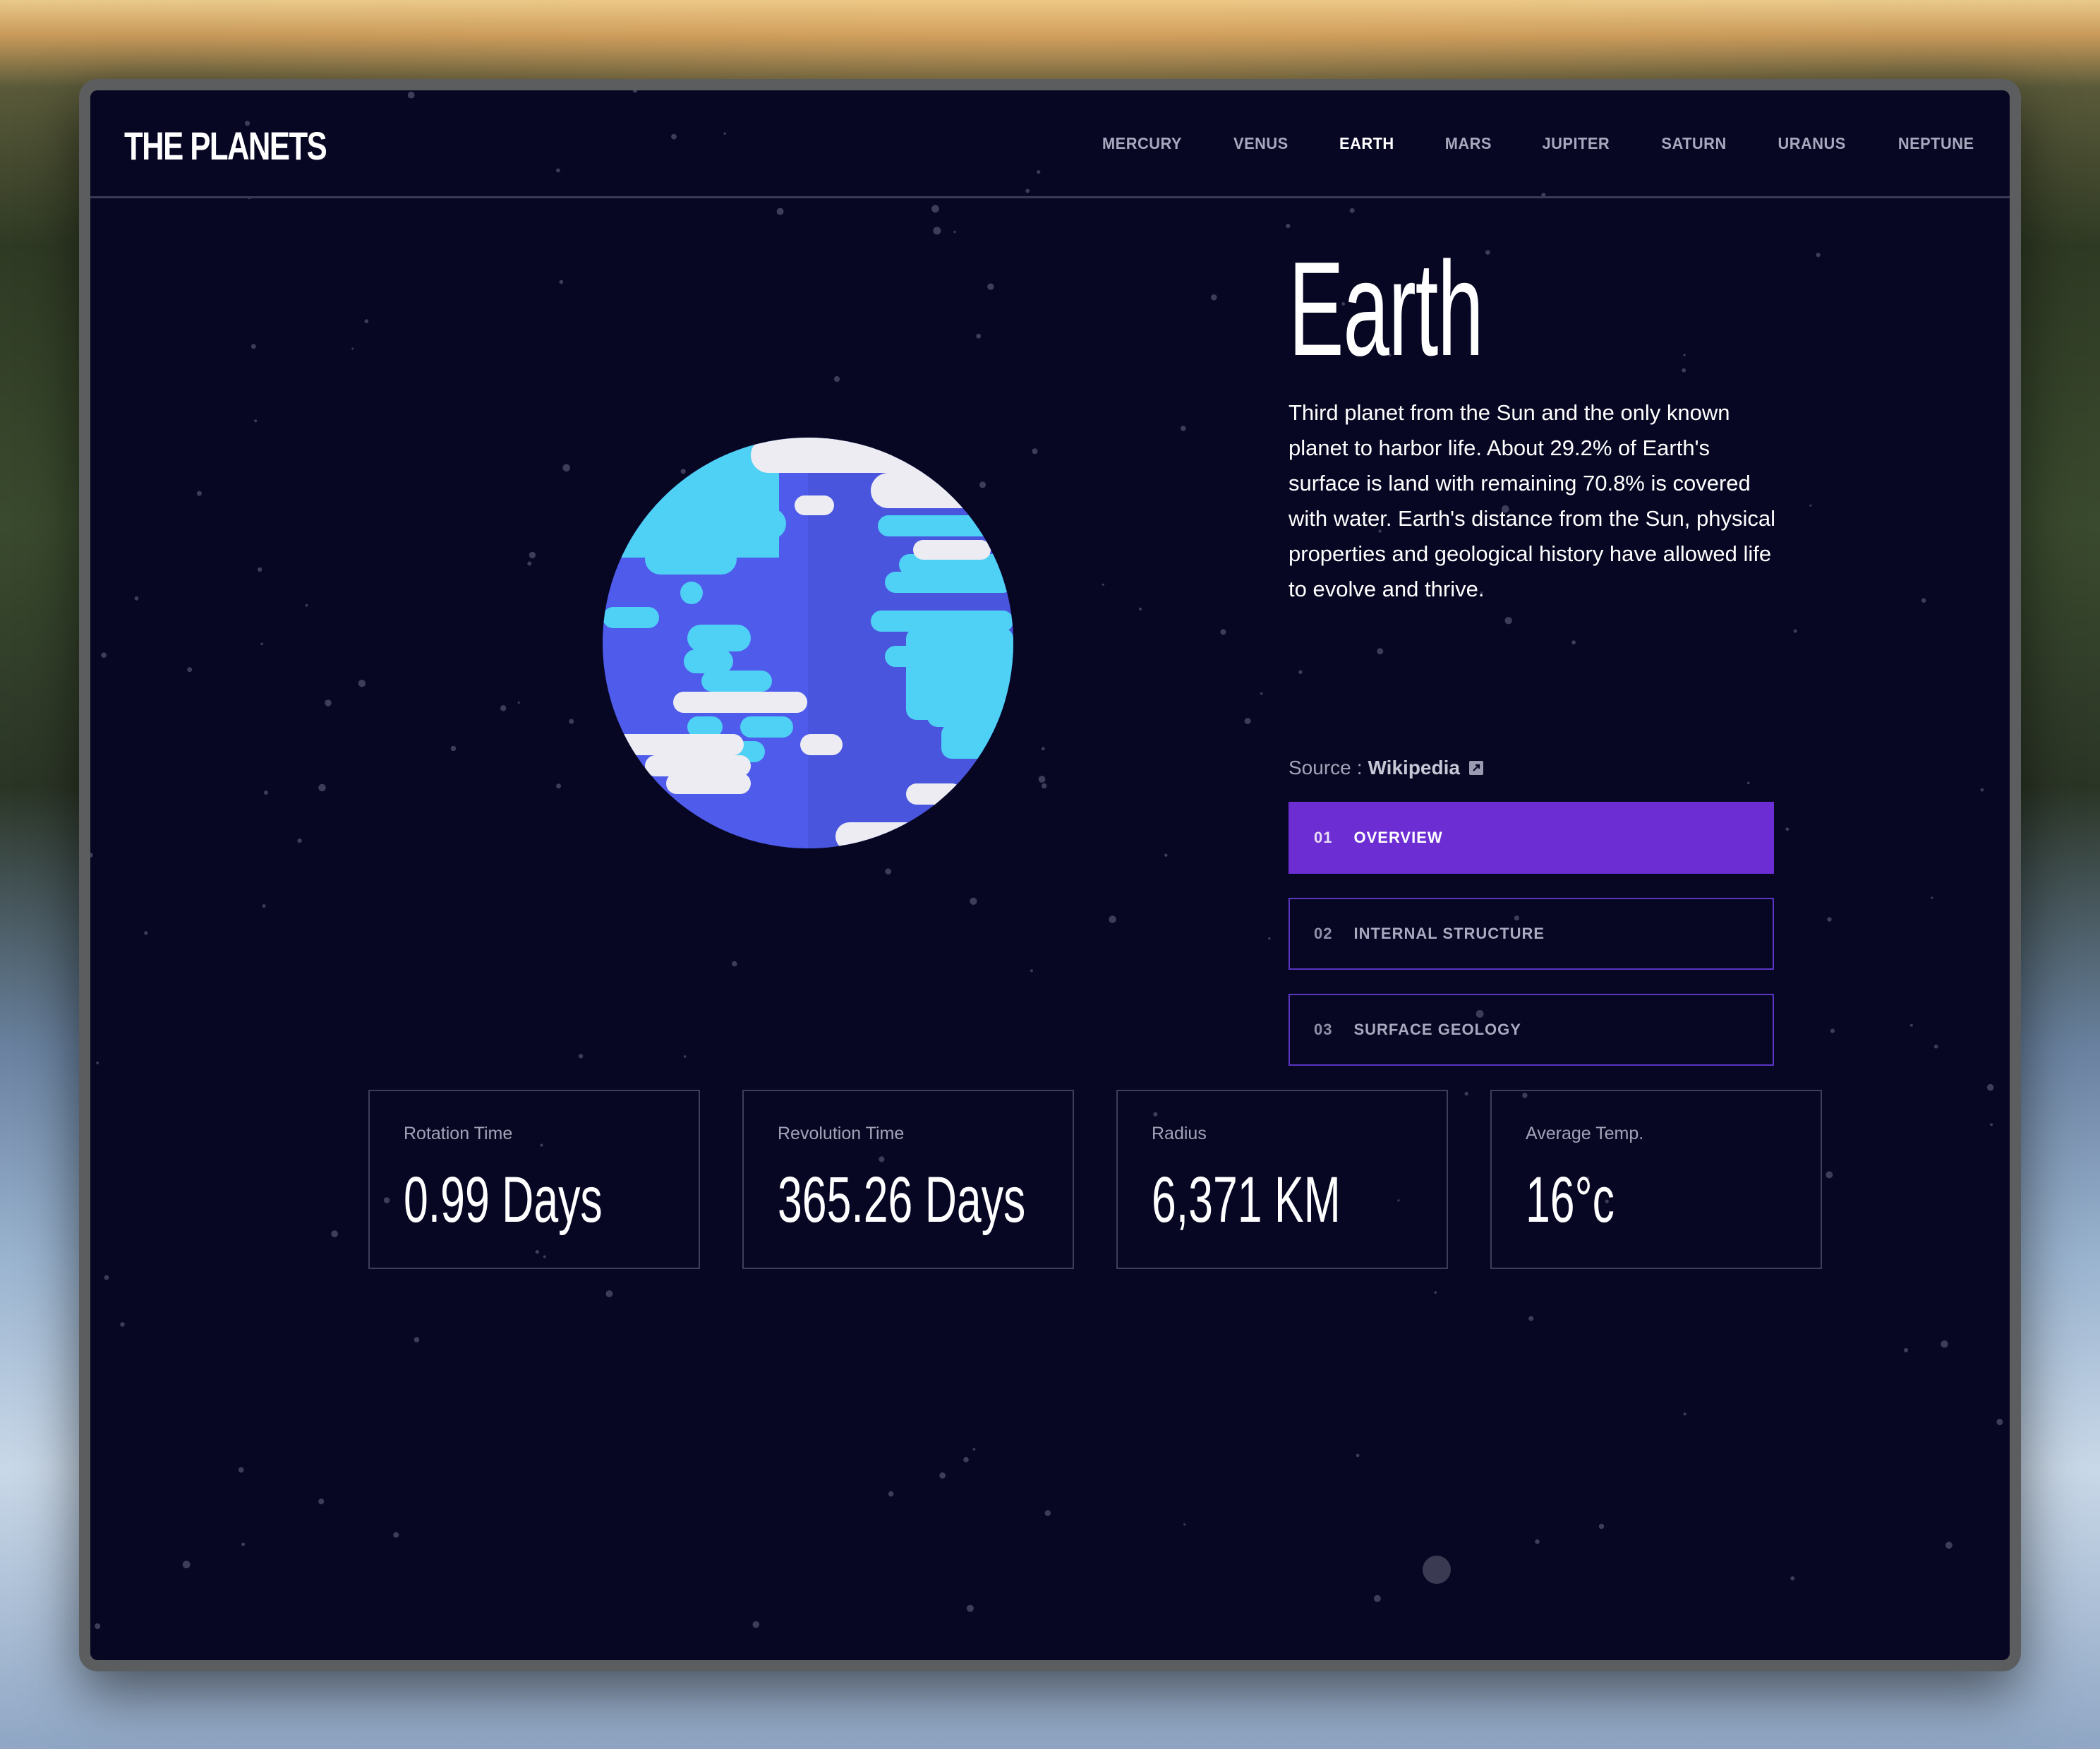 The width and height of the screenshot is (2100, 1749). Describe the element at coordinates (808, 643) in the screenshot. I see `earth-planet-icon` at that location.